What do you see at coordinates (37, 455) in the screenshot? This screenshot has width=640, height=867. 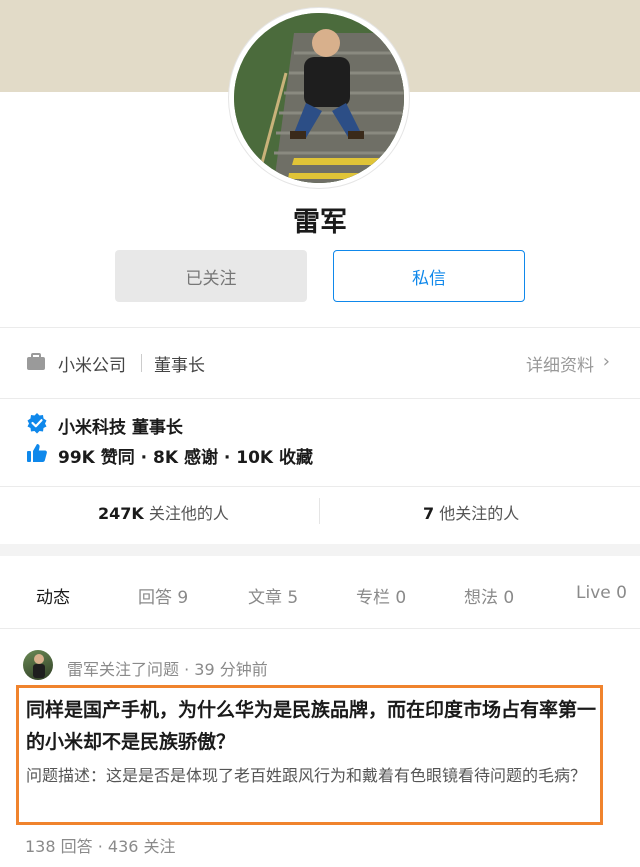 I see `thumbs-up-icon` at bounding box center [37, 455].